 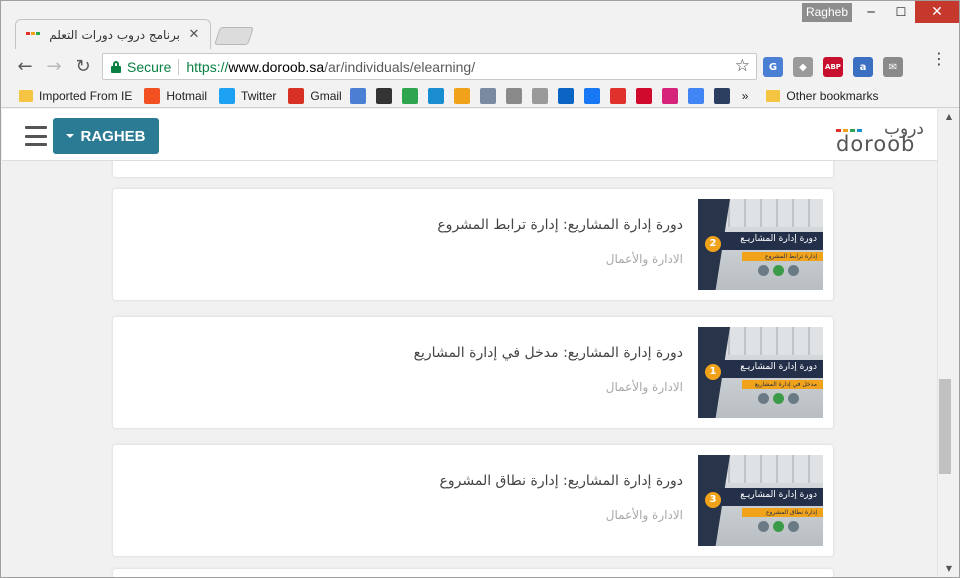 I want to click on bookmark-linkedin, so click(x=566, y=95).